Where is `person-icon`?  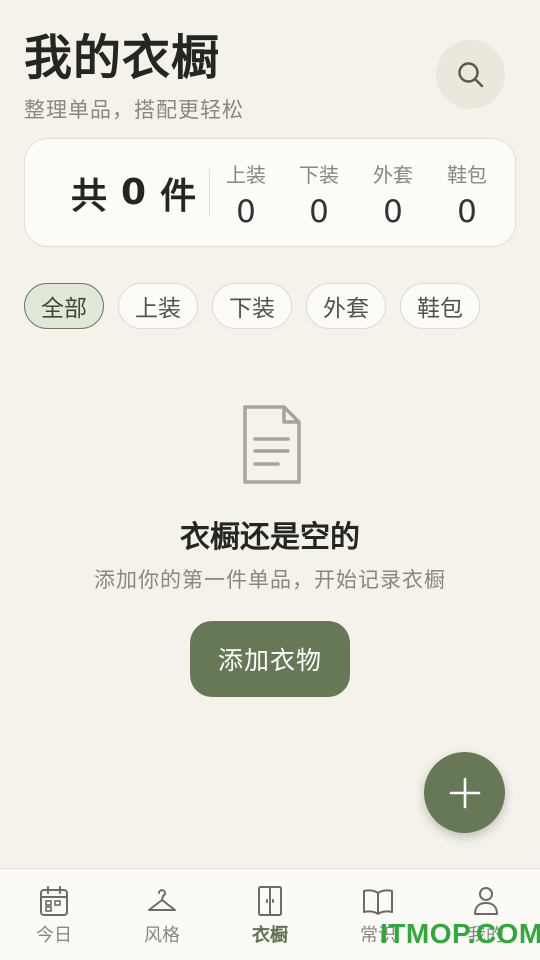 person-icon is located at coordinates (486, 901).